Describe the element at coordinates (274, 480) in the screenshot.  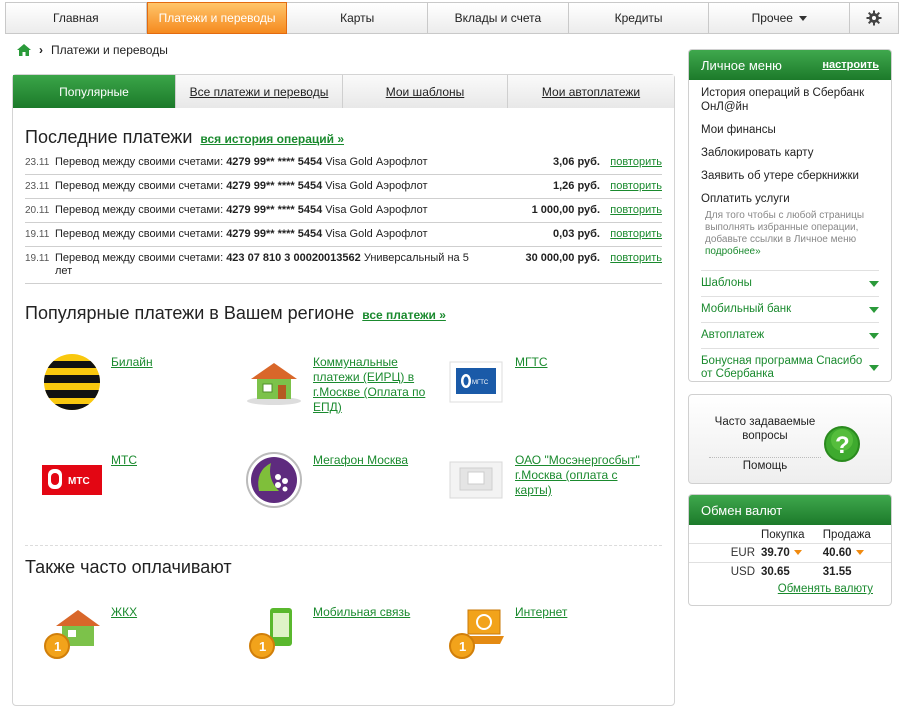
I see `megafon-logo-icon` at that location.